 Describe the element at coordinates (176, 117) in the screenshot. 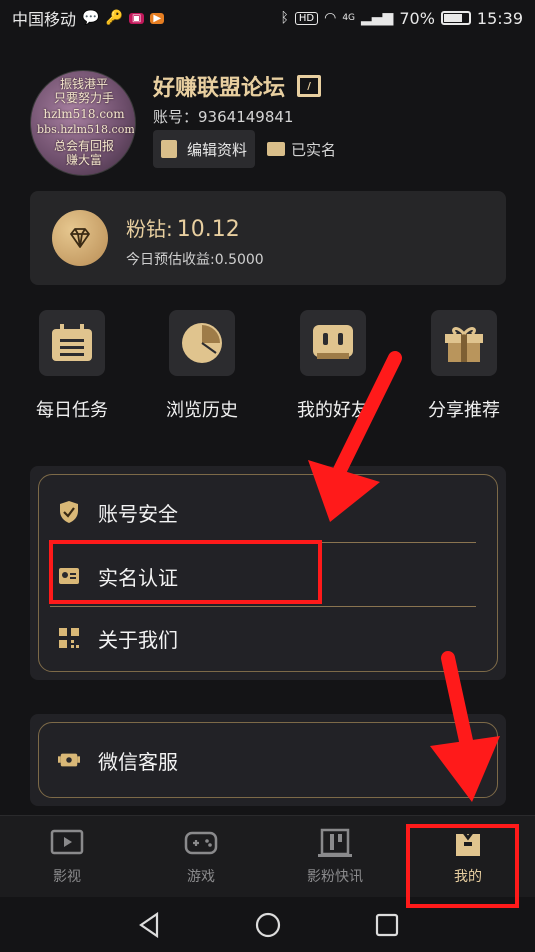

I see `account-label: 账号：` at that location.